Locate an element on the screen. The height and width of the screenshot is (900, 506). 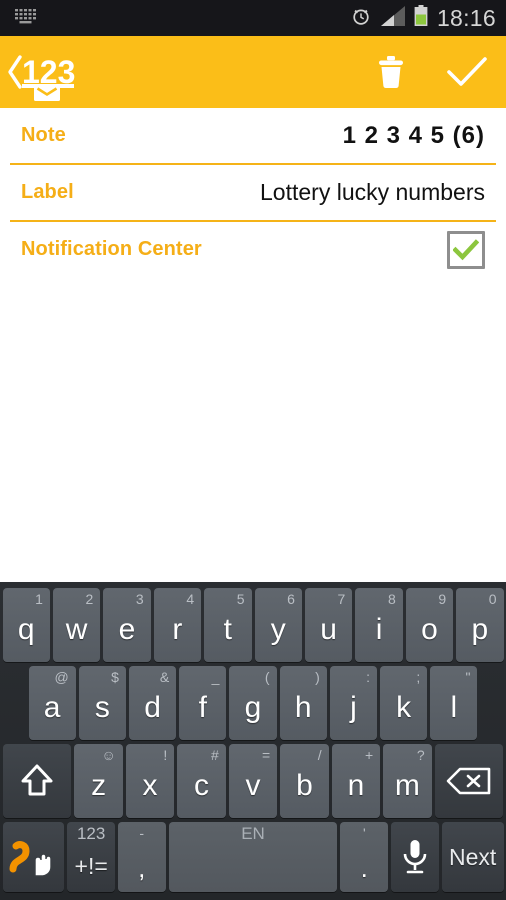
key-f: _ f is located at coordinates (203, 703).